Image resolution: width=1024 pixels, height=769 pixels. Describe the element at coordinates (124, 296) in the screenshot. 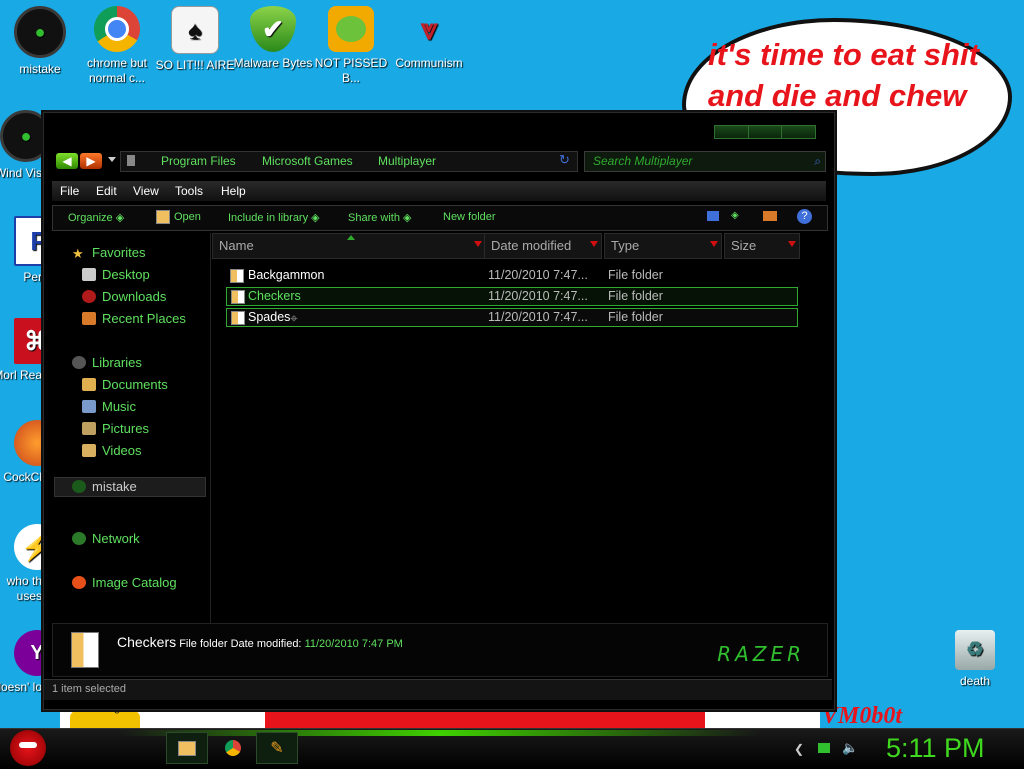

I see `nav-downloads: Downloads` at that location.